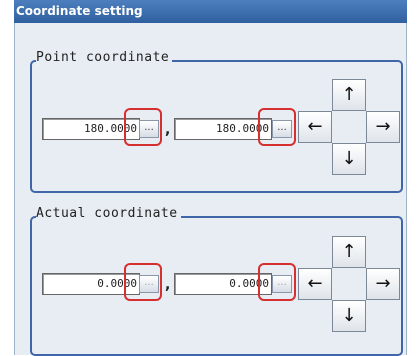  What do you see at coordinates (315, 284) in the screenshot?
I see `actual-left-arrow-button: ←` at bounding box center [315, 284].